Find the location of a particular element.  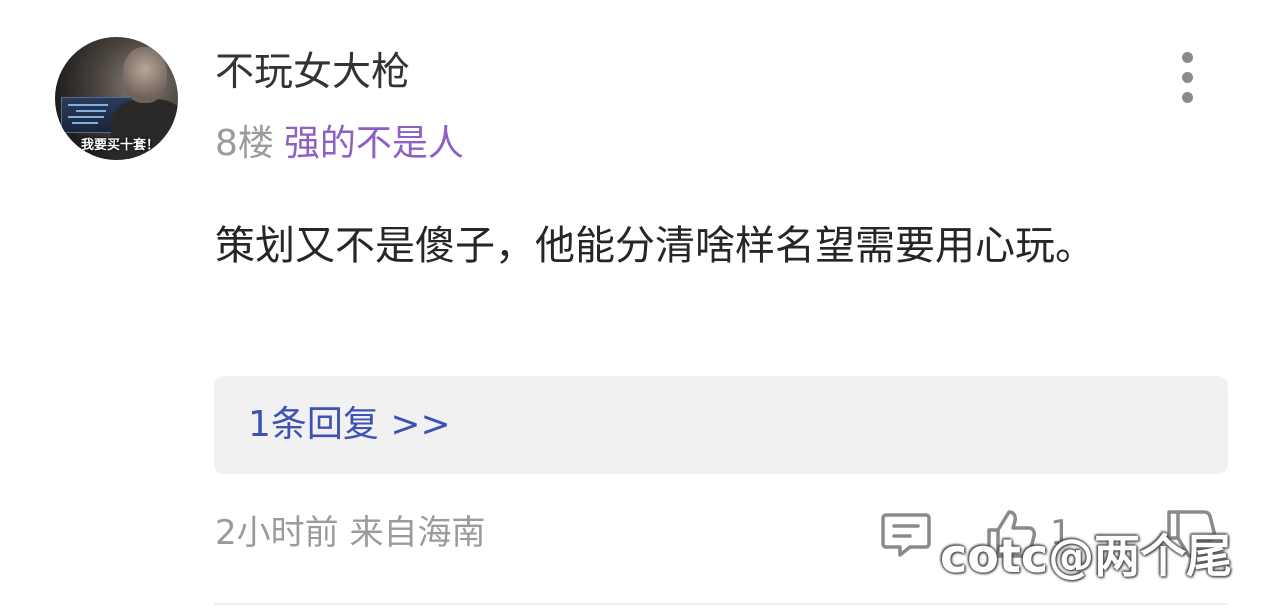

username: 不玩女大枪 is located at coordinates (312, 73).